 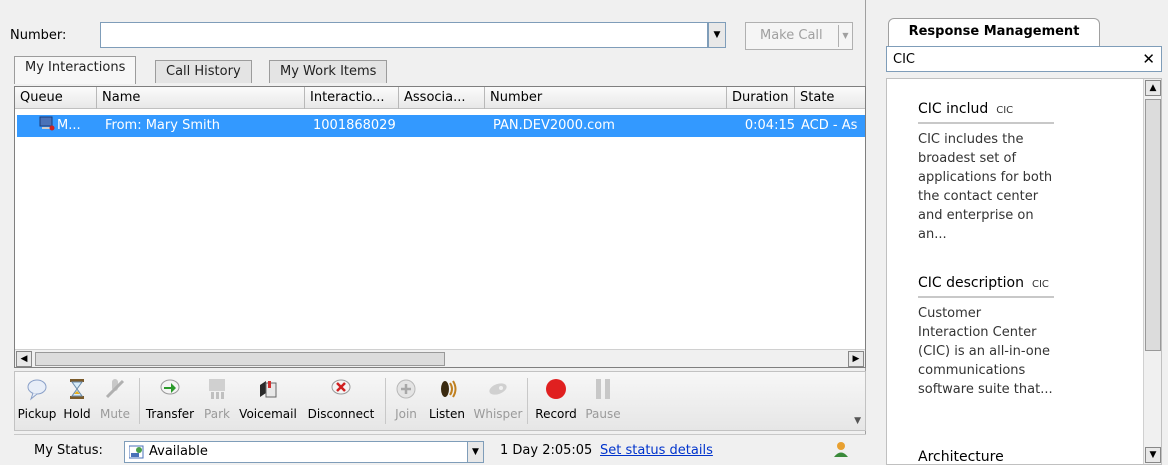 I want to click on available-status-icon, so click(x=136, y=452).